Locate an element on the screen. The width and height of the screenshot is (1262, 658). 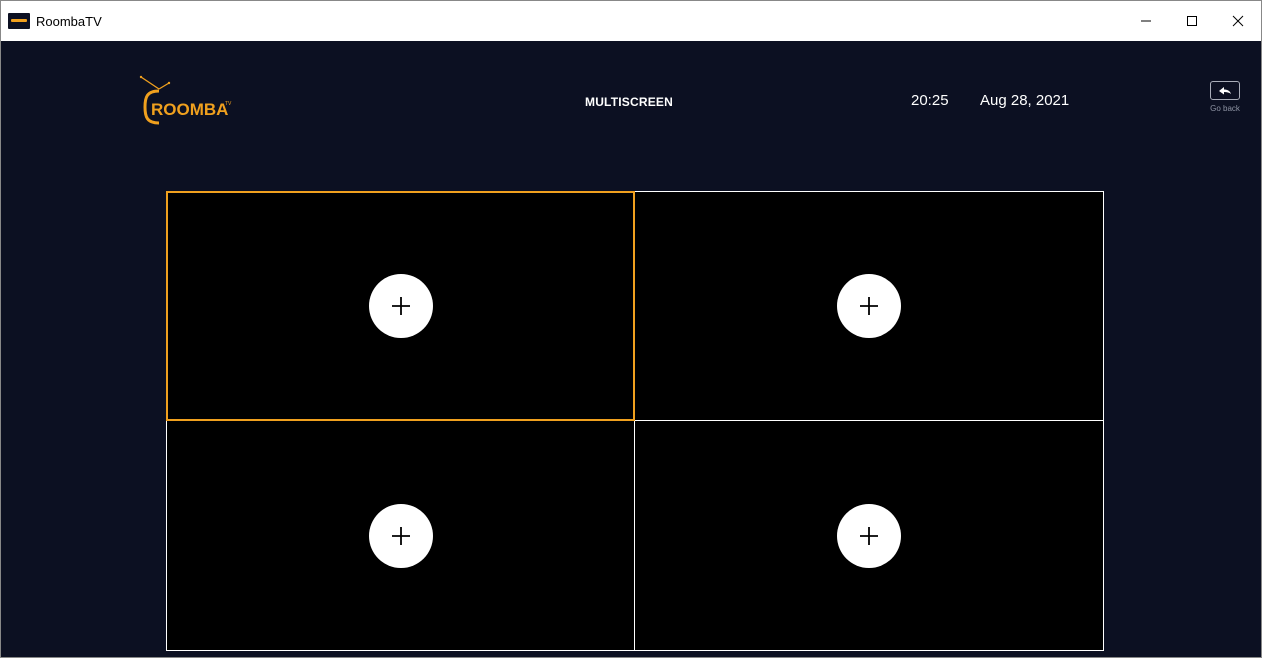
close-button is located at coordinates (1238, 21).